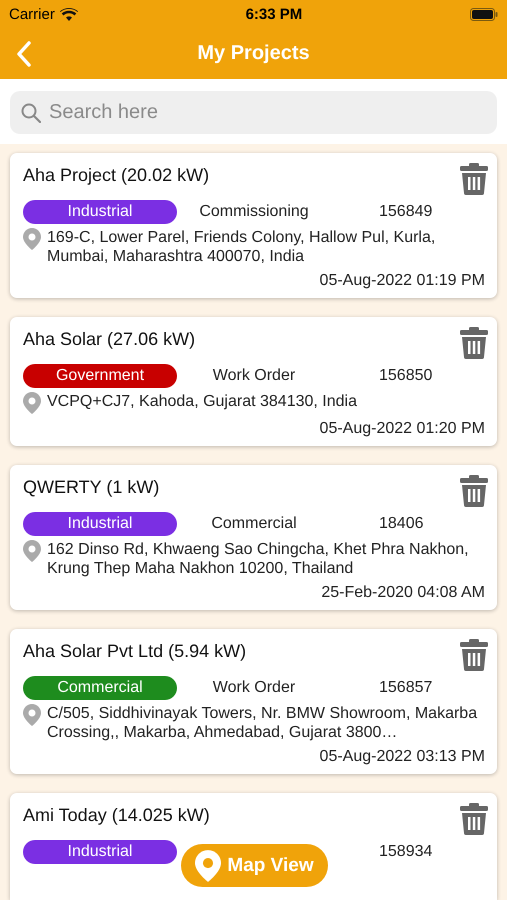  What do you see at coordinates (402, 757) in the screenshot?
I see `project-date: 05-Aug-2022 03:13 PM` at bounding box center [402, 757].